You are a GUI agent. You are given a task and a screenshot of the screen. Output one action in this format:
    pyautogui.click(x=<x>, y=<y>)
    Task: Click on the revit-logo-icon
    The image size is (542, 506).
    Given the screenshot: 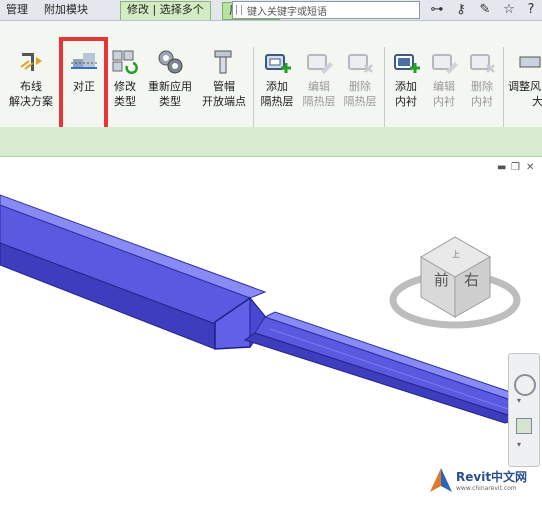 What is the action you would take?
    pyautogui.click(x=441, y=480)
    